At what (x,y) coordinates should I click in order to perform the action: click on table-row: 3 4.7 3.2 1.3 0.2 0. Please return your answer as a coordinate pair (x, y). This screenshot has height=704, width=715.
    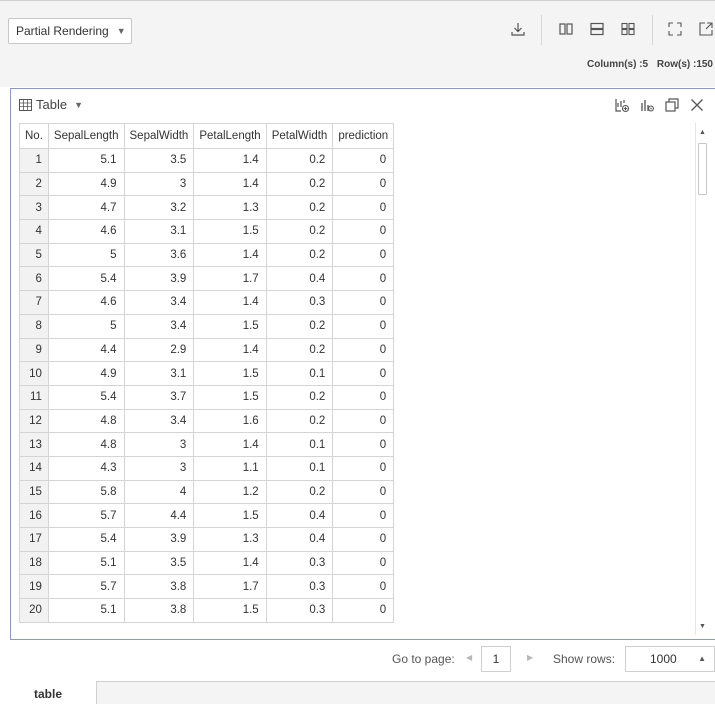
    Looking at the image, I should click on (207, 208).